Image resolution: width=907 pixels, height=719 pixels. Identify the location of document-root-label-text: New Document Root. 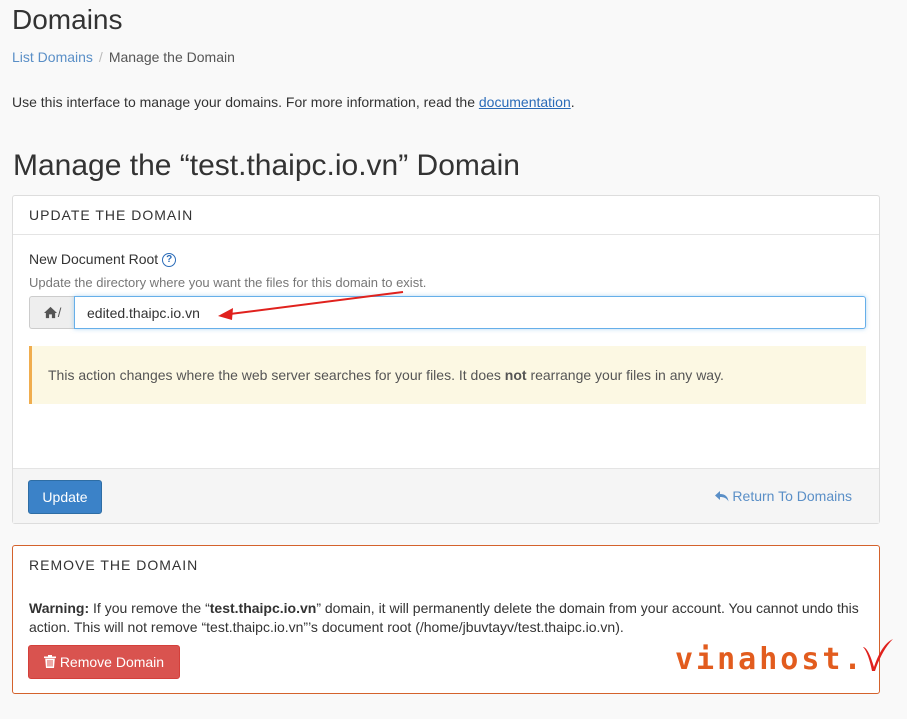
(94, 259).